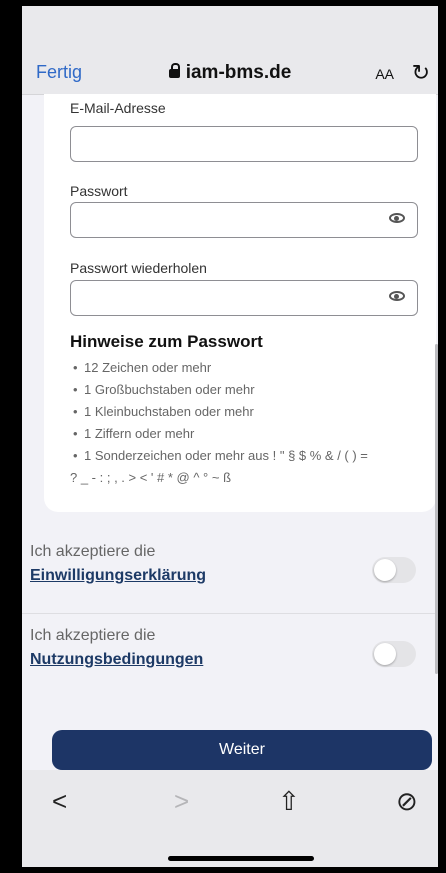 Image resolution: width=446 pixels, height=873 pixels. What do you see at coordinates (394, 570) in the screenshot?
I see `declaration-toggle` at bounding box center [394, 570].